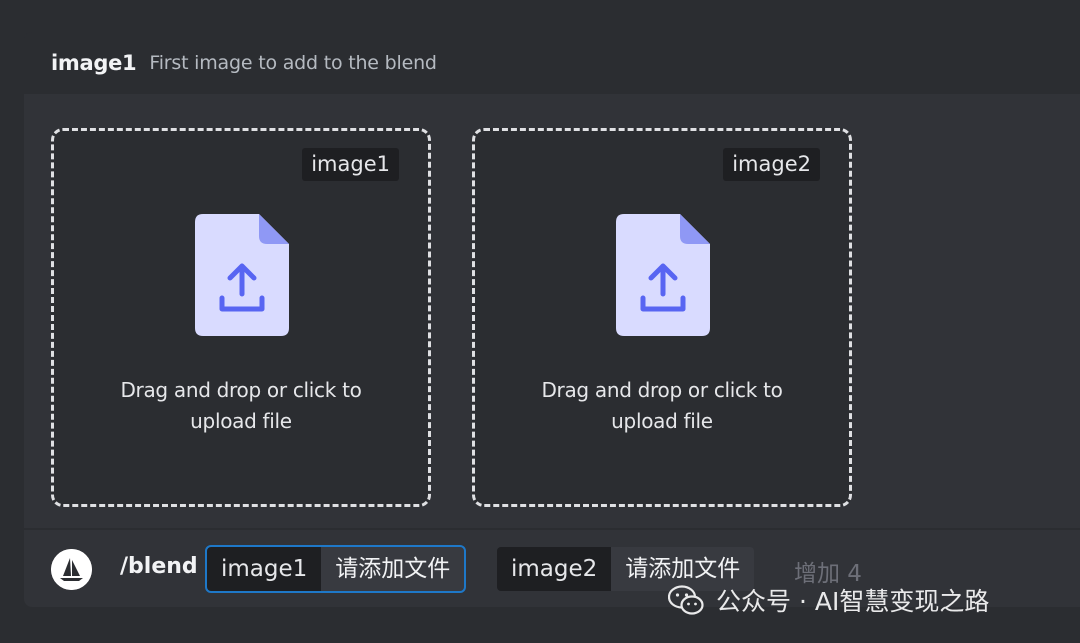 The width and height of the screenshot is (1080, 643). What do you see at coordinates (686, 600) in the screenshot?
I see `wechat-icon` at bounding box center [686, 600].